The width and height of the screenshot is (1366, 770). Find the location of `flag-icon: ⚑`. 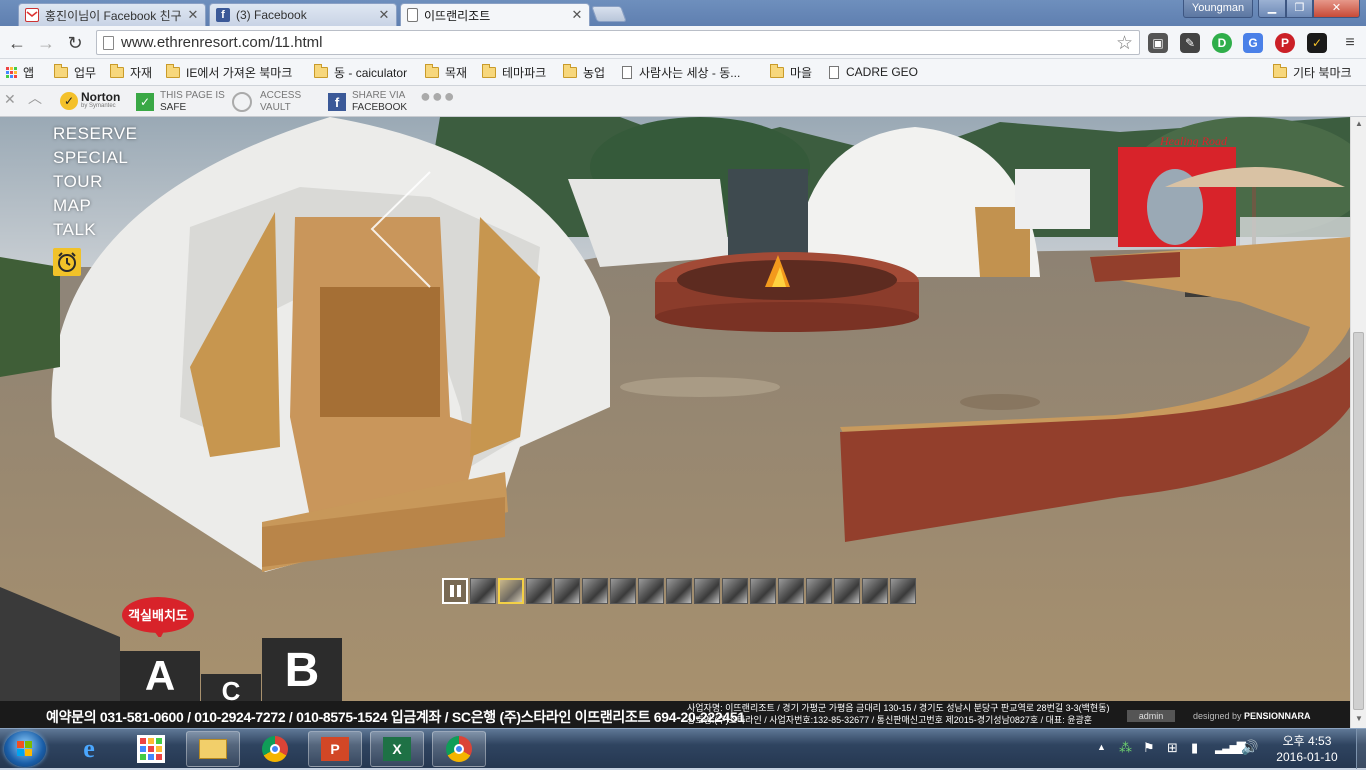

flag-icon: ⚑ is located at coordinates (1149, 748).